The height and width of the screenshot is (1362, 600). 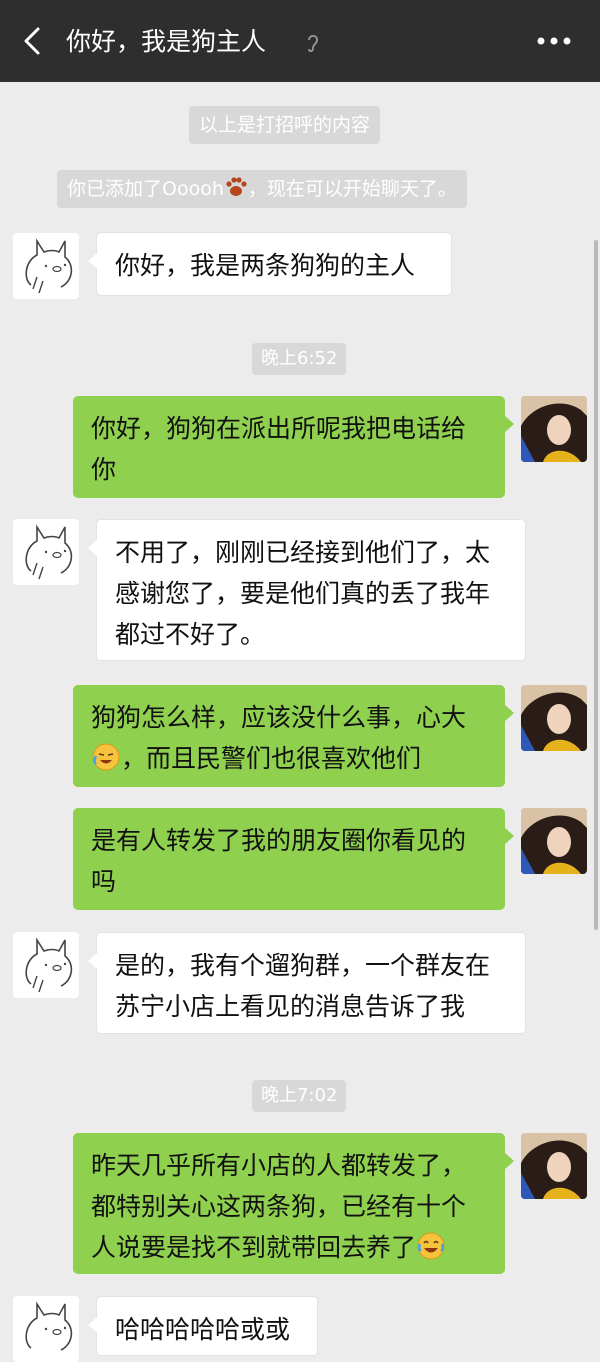 I want to click on message-bubble-incoming: 你好，我是两条狗狗的主人, so click(x=270, y=264).